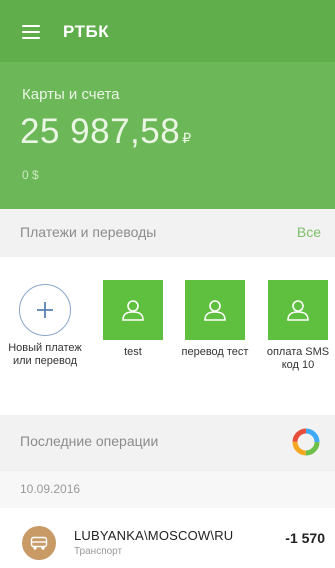 The image size is (335, 568). What do you see at coordinates (45, 354) in the screenshot?
I see `new-payment-label: Новый платеж или перевод` at bounding box center [45, 354].